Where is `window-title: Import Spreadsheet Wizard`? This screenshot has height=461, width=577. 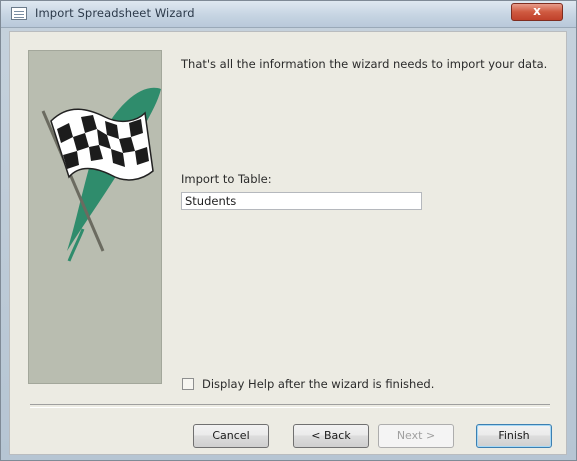
window-title: Import Spreadsheet Wizard is located at coordinates (115, 13).